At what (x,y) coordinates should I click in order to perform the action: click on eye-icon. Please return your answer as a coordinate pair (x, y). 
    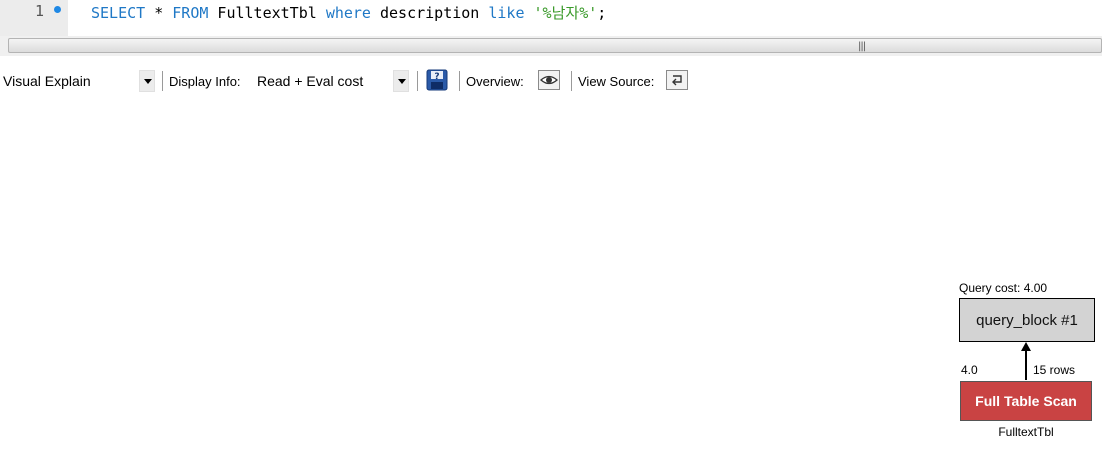
    Looking at the image, I should click on (549, 82).